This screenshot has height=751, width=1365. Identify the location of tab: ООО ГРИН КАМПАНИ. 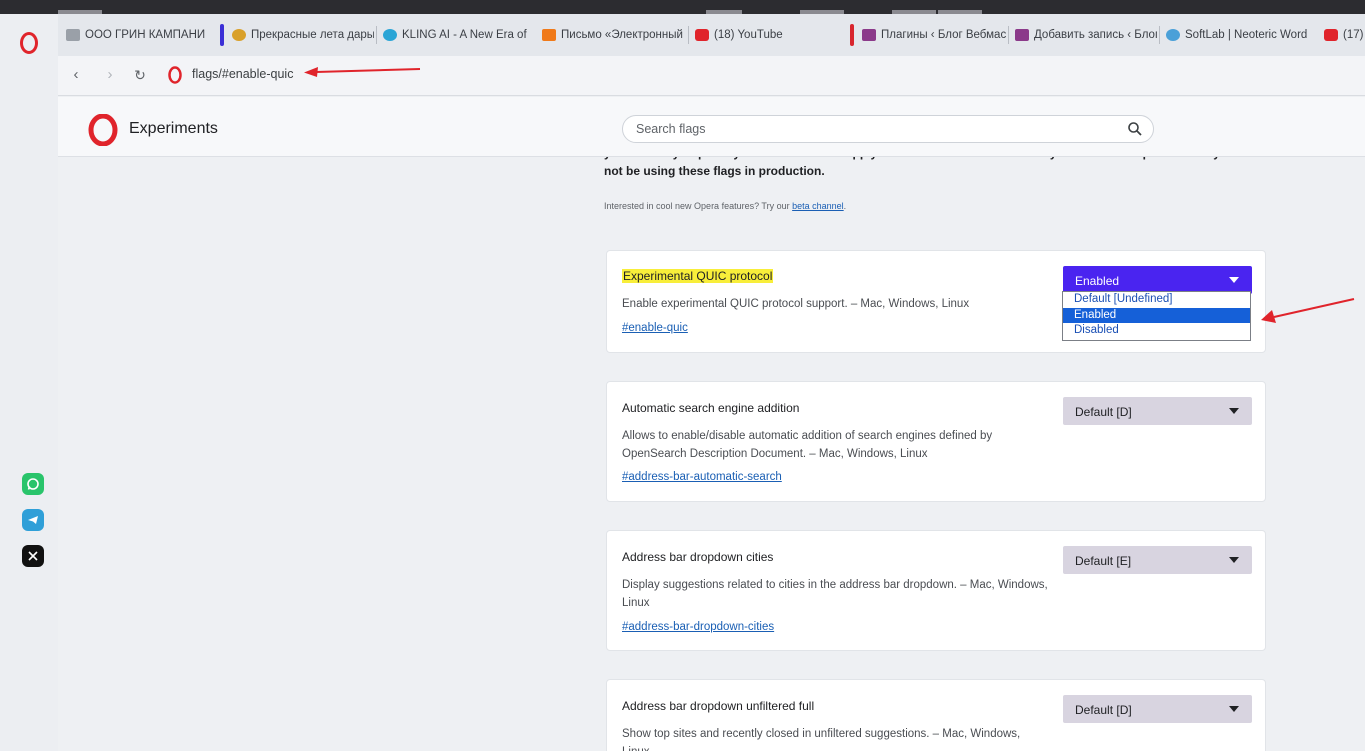
(132, 35).